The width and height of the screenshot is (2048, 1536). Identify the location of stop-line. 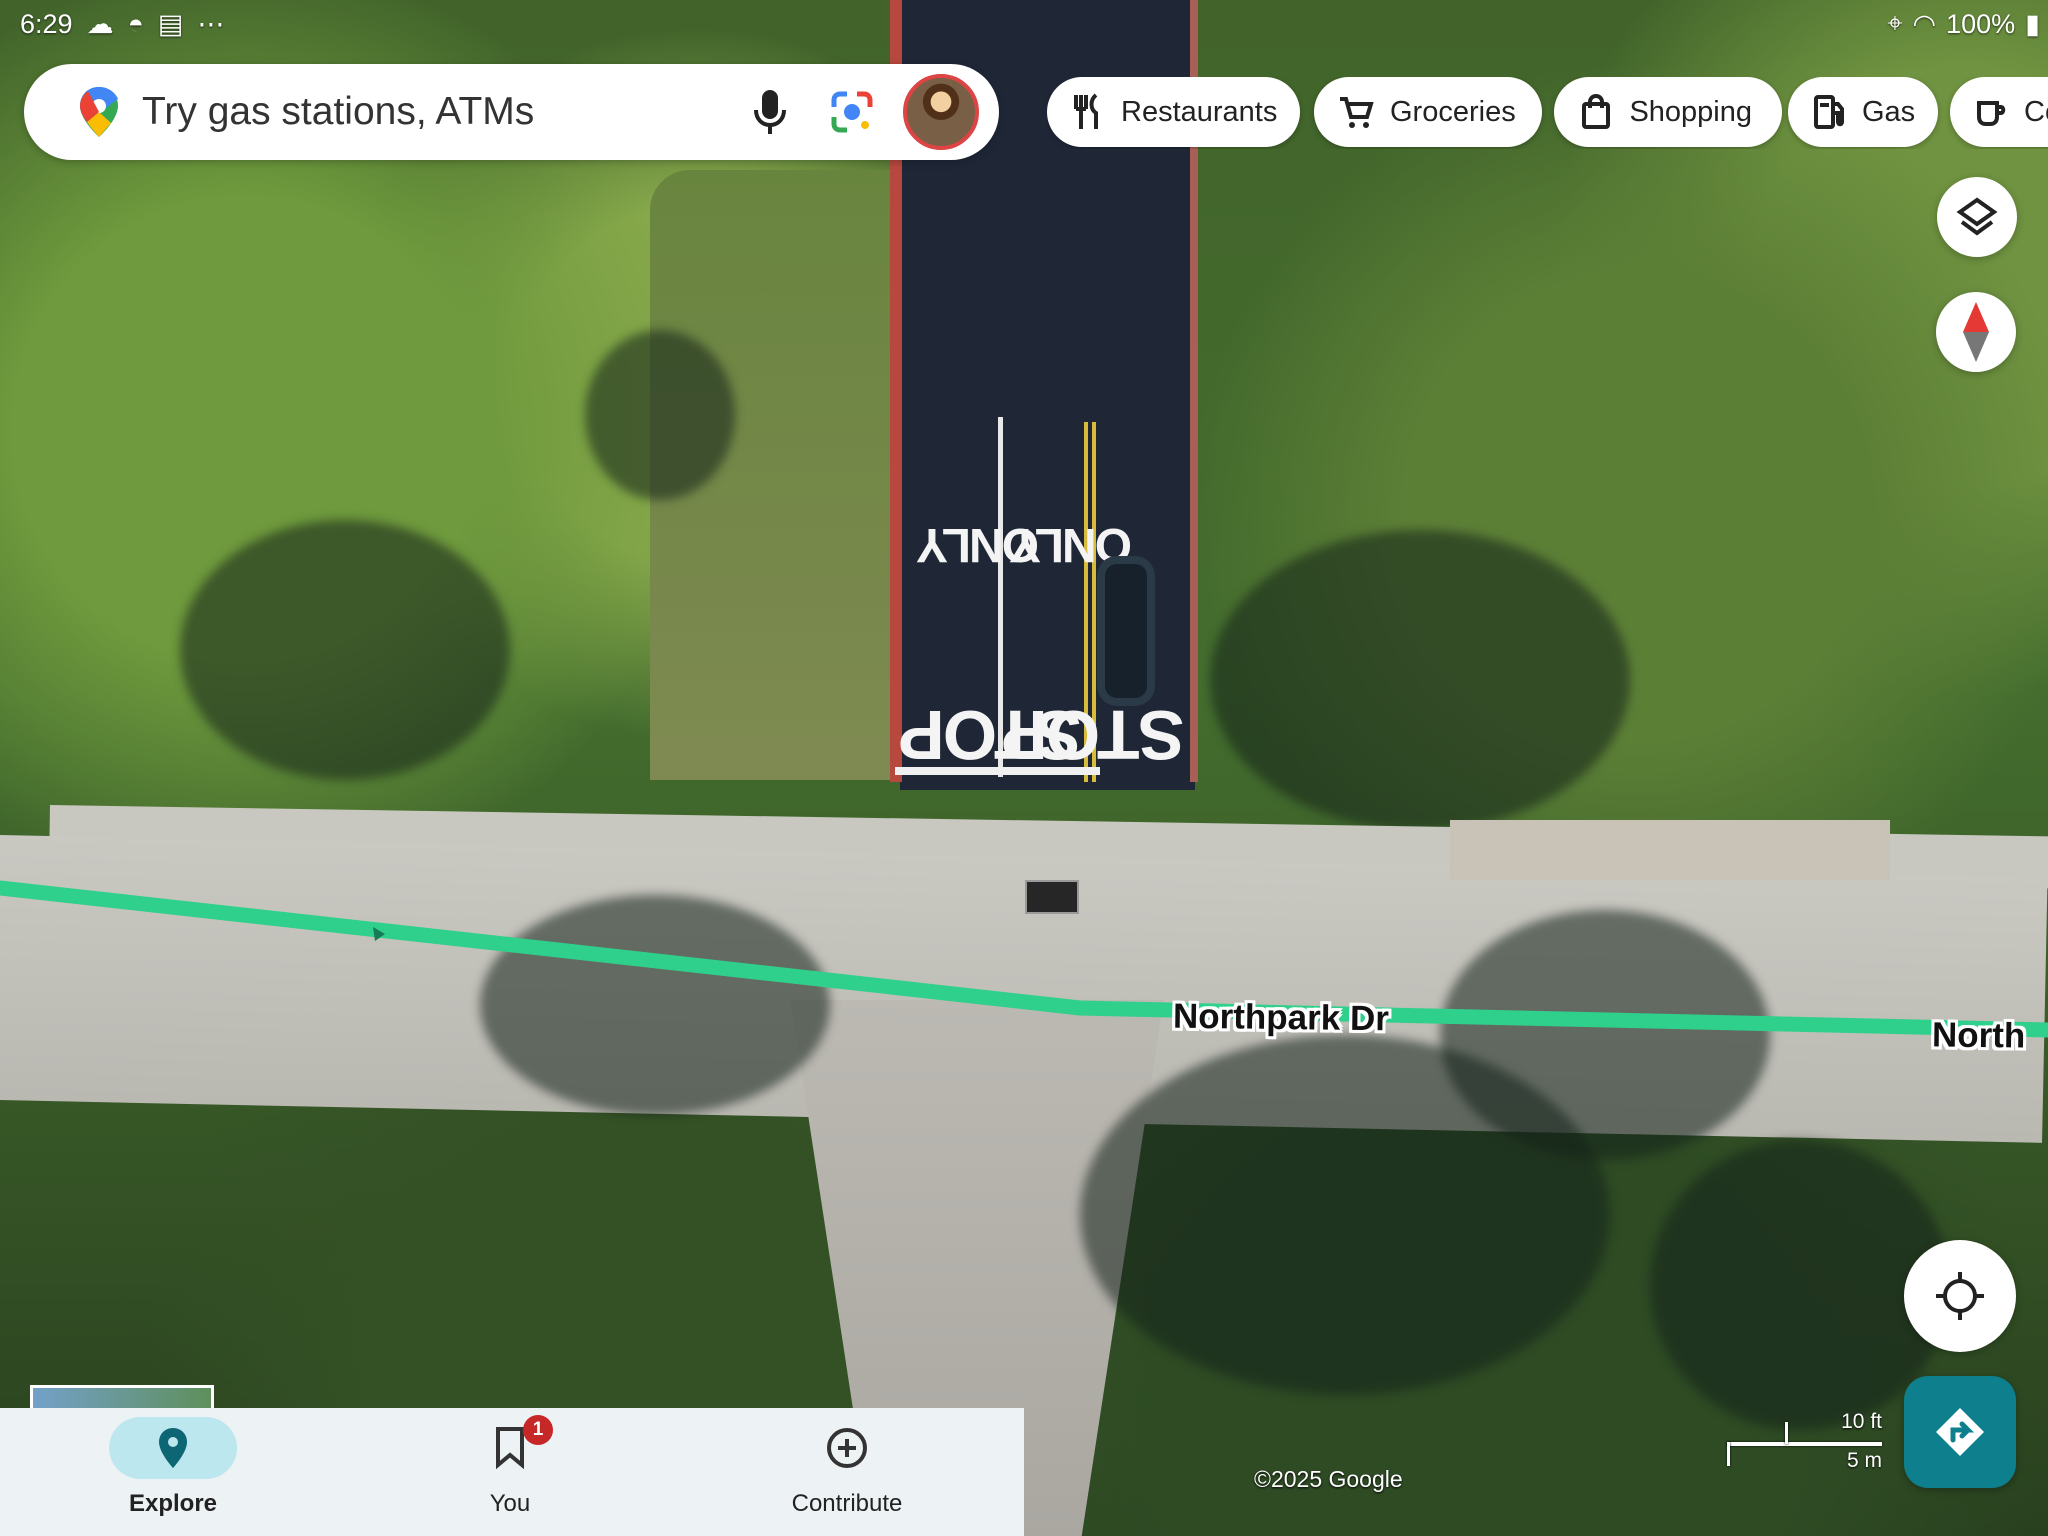
(997, 771).